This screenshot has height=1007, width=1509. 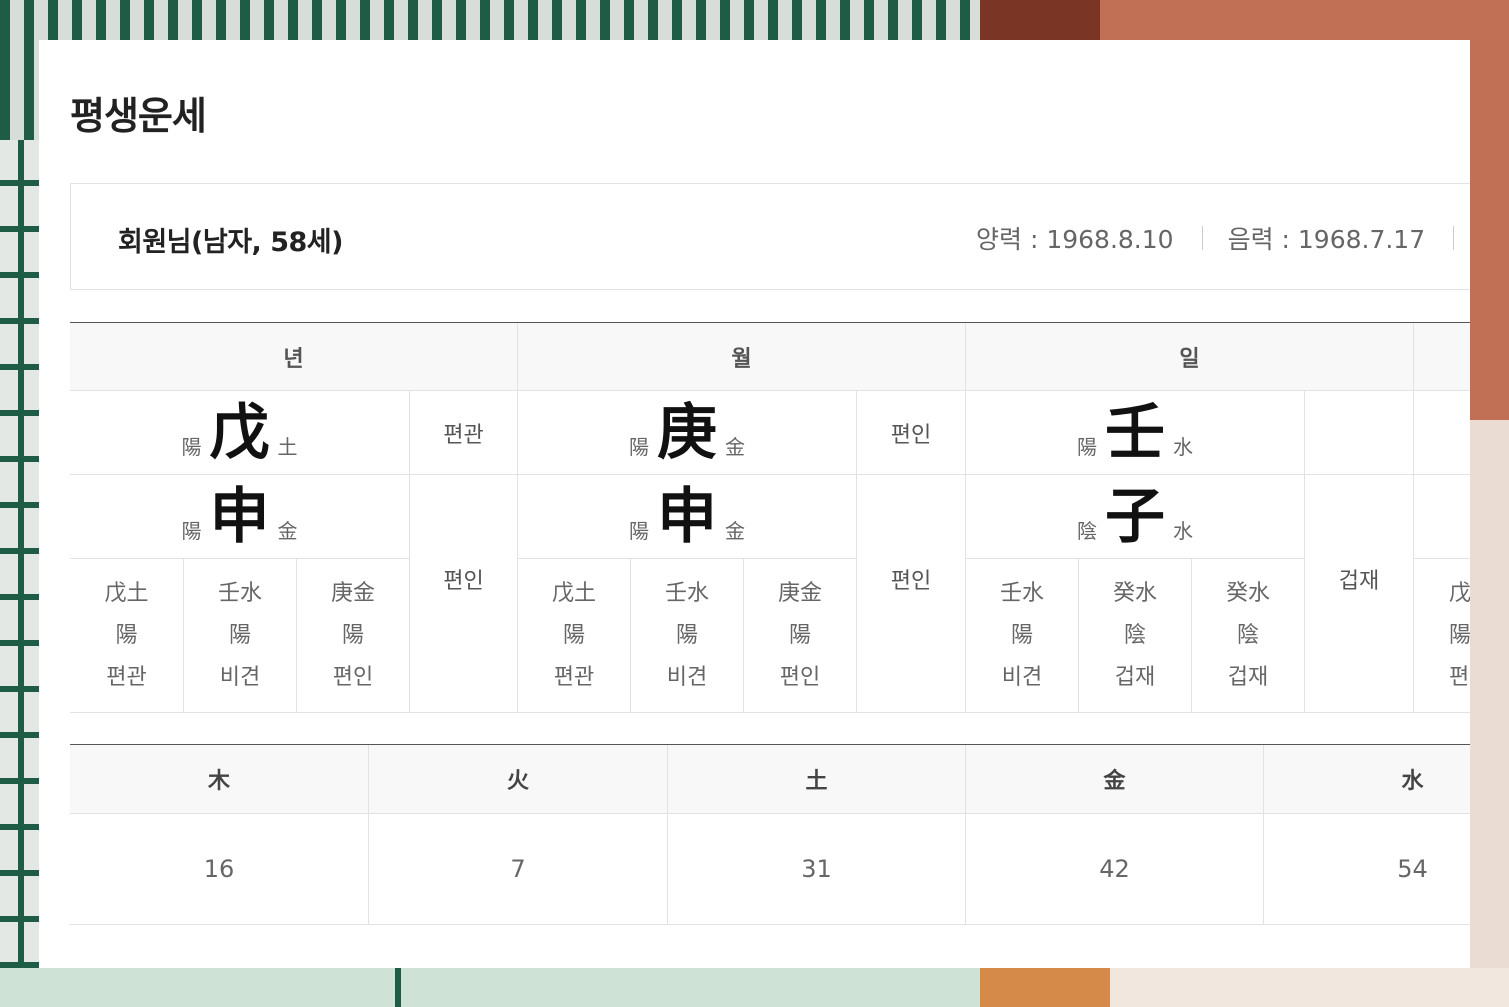 I want to click on ten-god-label: 편관, so click(x=463, y=435).